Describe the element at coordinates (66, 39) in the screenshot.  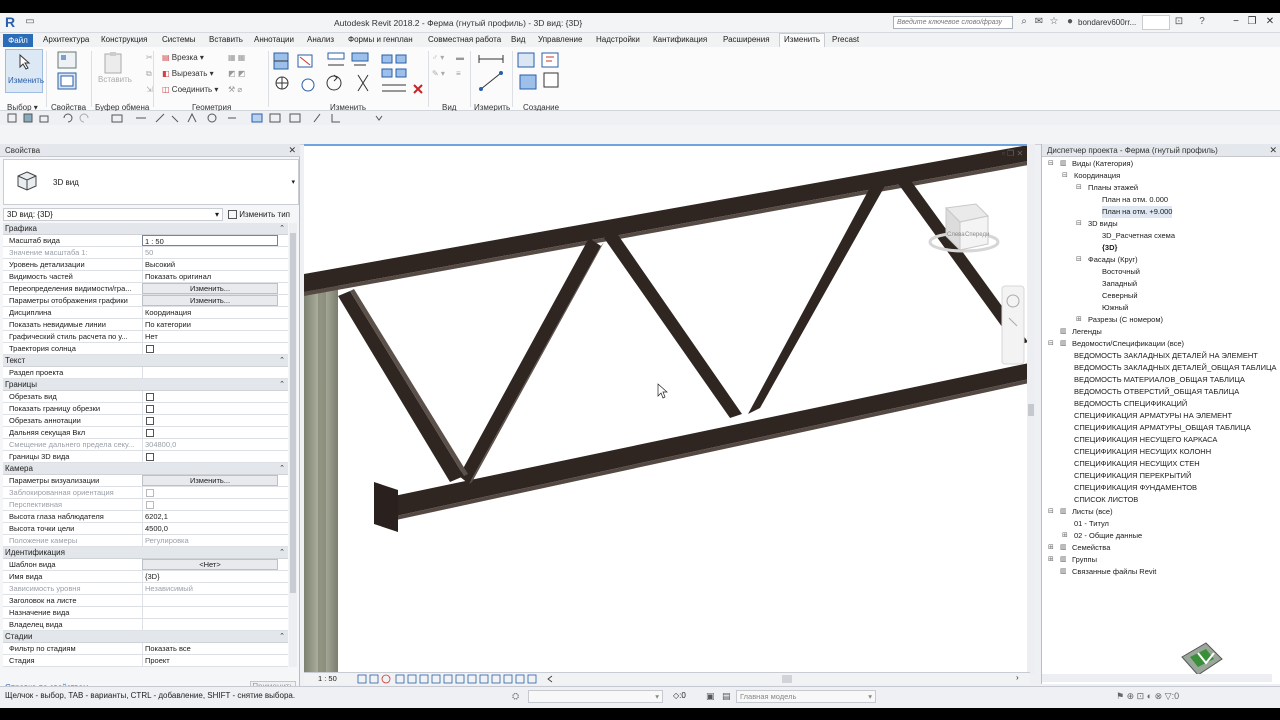
I see `tab-1: Архитектура` at that location.